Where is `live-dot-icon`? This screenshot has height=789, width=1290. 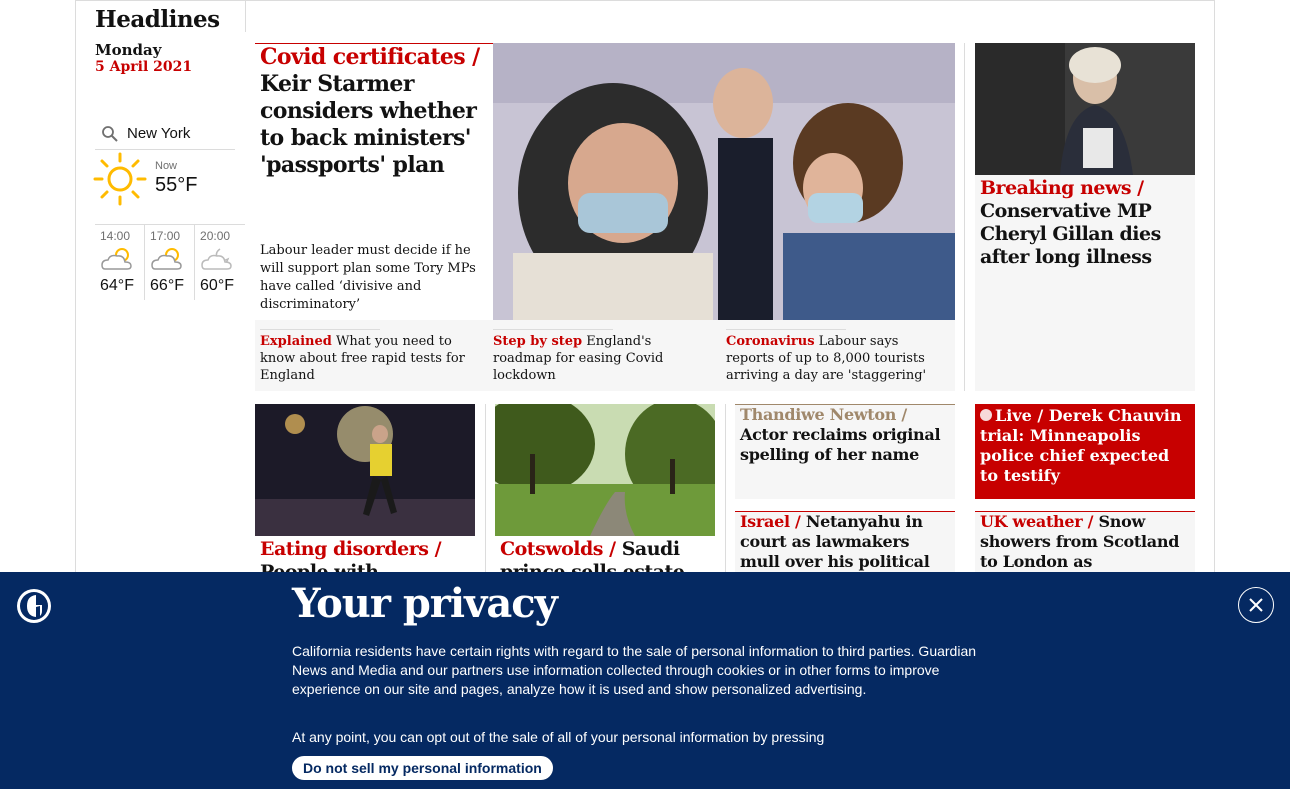
live-dot-icon is located at coordinates (986, 415).